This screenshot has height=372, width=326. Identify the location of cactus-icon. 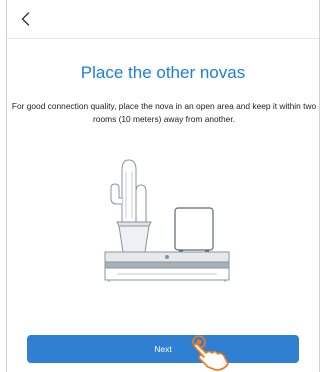
(131, 206).